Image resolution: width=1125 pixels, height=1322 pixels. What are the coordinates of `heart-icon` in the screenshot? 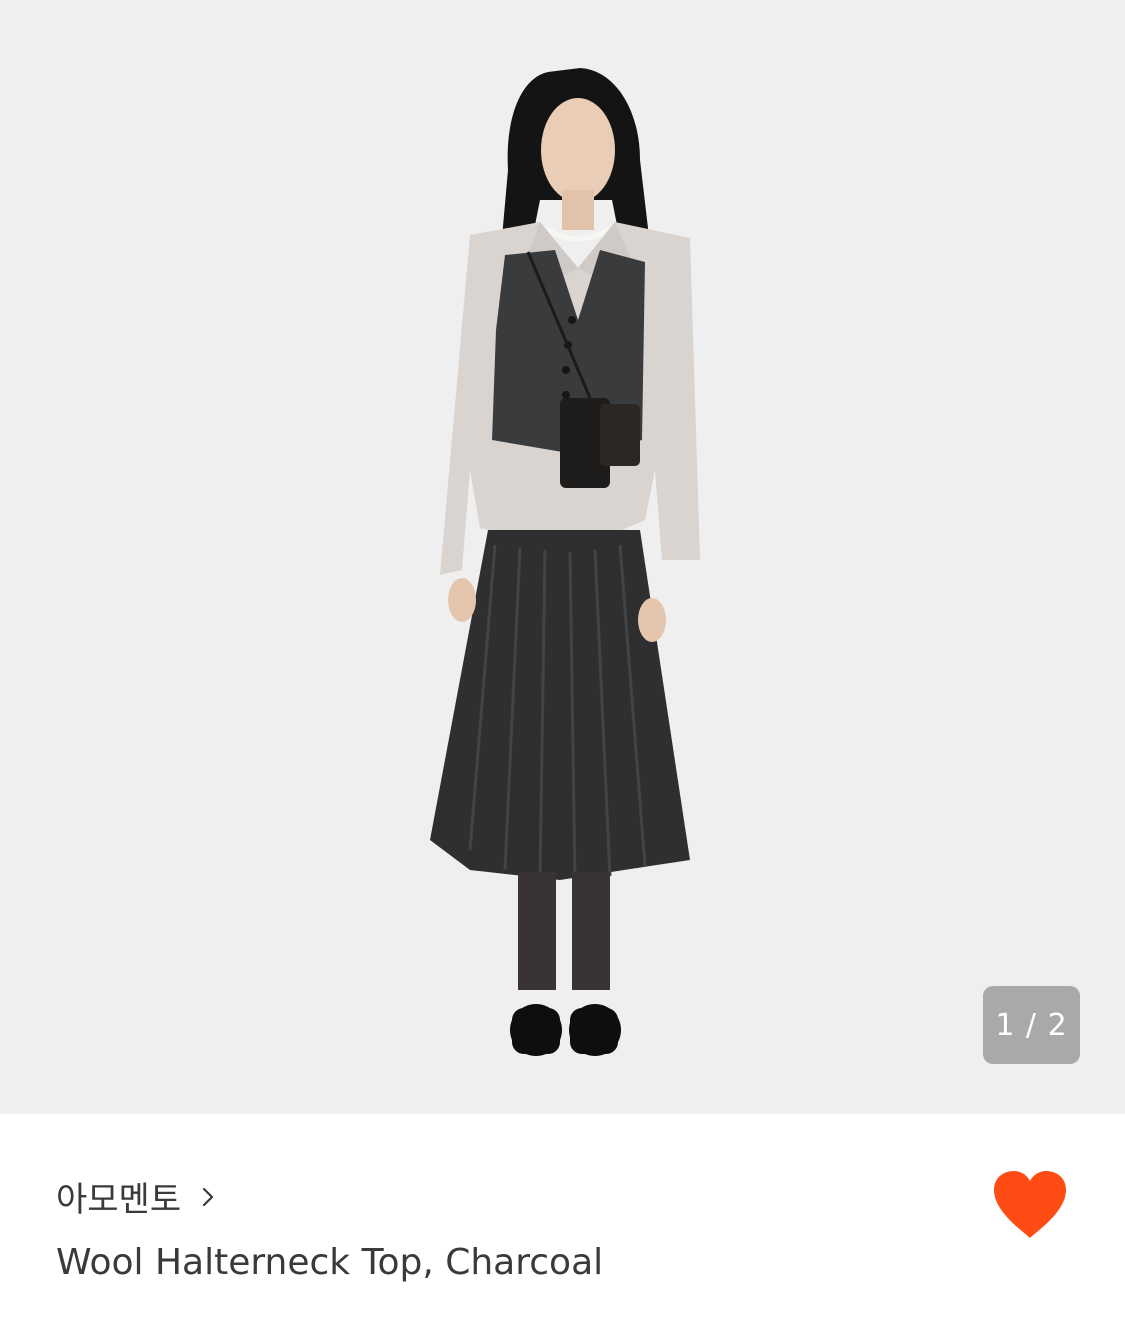 It's located at (1030, 1205).